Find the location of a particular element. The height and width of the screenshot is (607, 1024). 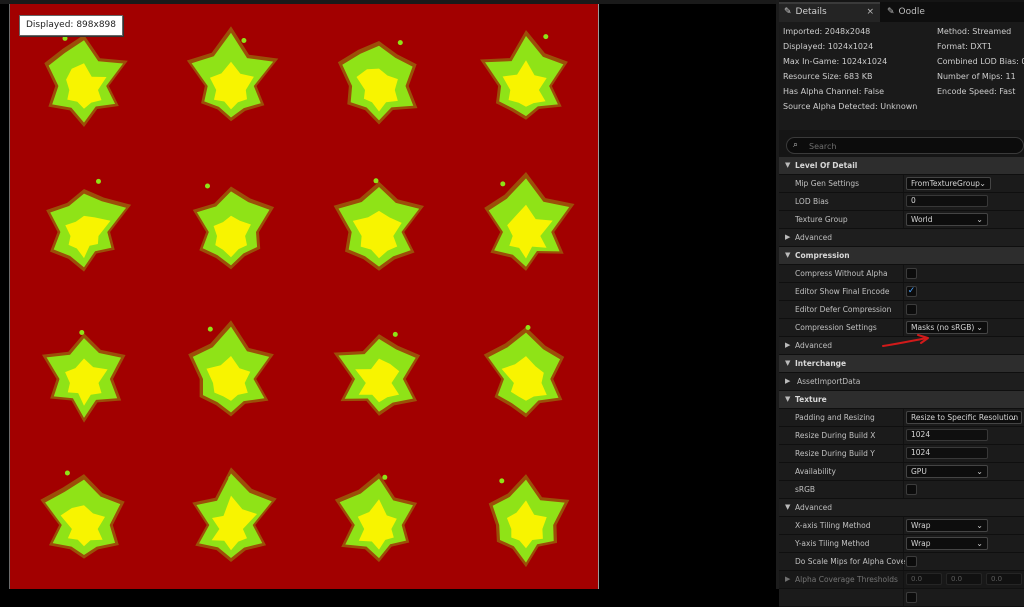

prop-x-tiling: X-axis Tiling Method Wrap ⌄ is located at coordinates (901, 526).